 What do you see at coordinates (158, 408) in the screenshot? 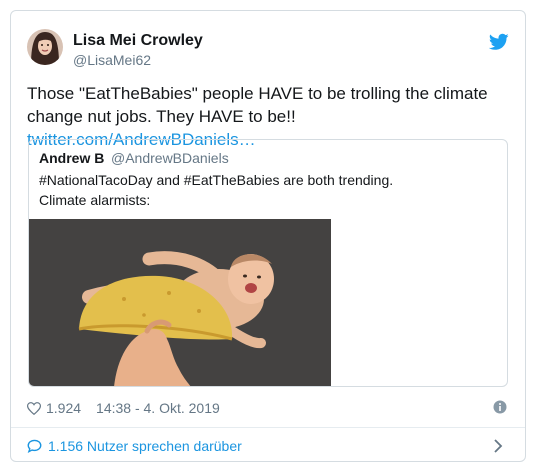
I see `timestamp: 14:38 - 4. Okt. 2019` at bounding box center [158, 408].